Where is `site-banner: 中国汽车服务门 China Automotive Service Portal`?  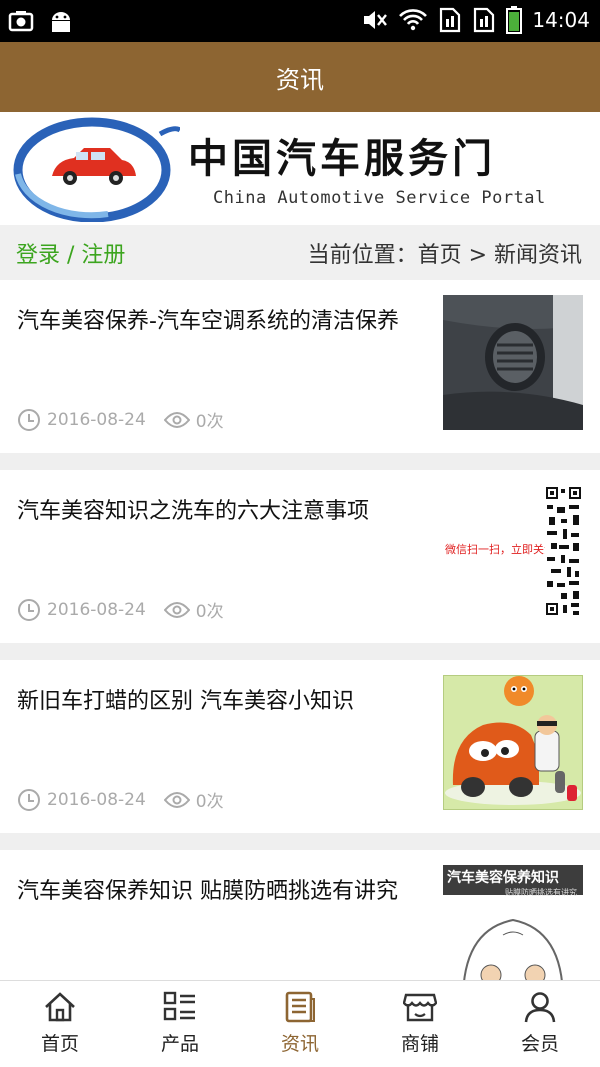 site-banner: 中国汽车服务门 China Automotive Service Portal is located at coordinates (300, 168).